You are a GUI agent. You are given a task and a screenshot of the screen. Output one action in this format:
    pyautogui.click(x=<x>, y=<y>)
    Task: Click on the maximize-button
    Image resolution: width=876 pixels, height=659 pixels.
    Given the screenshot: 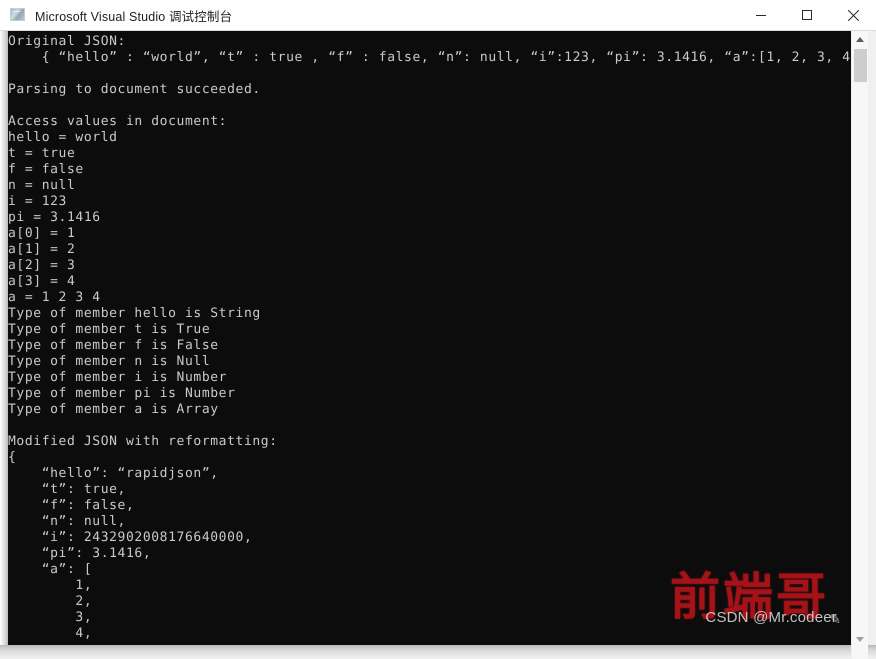 What is the action you would take?
    pyautogui.click(x=807, y=15)
    